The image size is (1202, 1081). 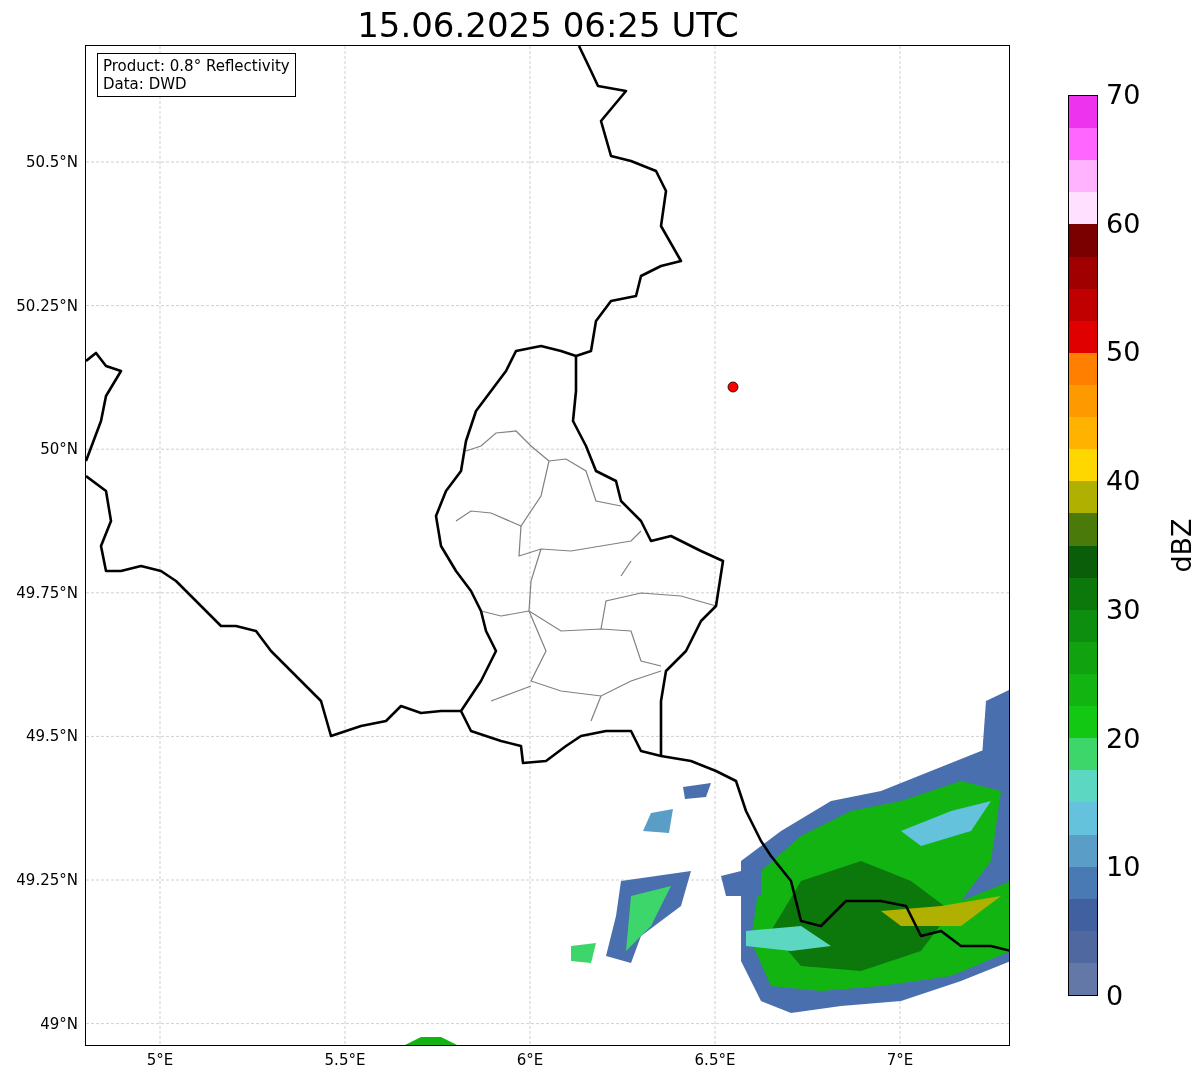 I want to click on scale-label: 10, so click(x=1123, y=867).